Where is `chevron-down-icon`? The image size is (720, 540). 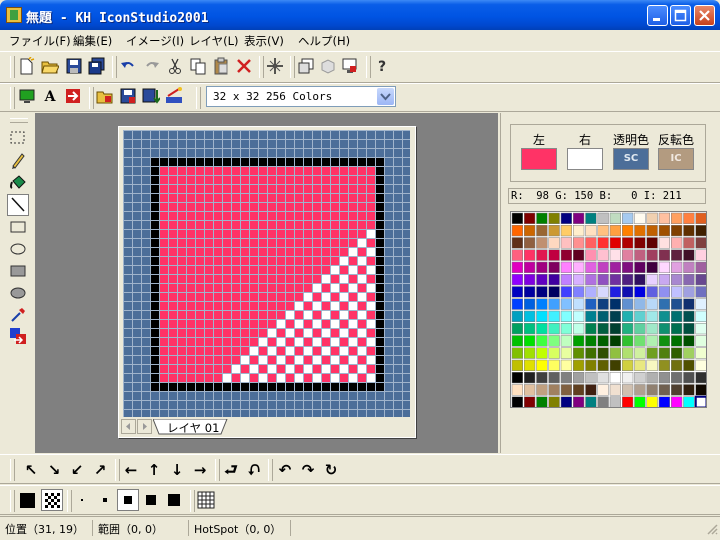 chevron-down-icon is located at coordinates (385, 96).